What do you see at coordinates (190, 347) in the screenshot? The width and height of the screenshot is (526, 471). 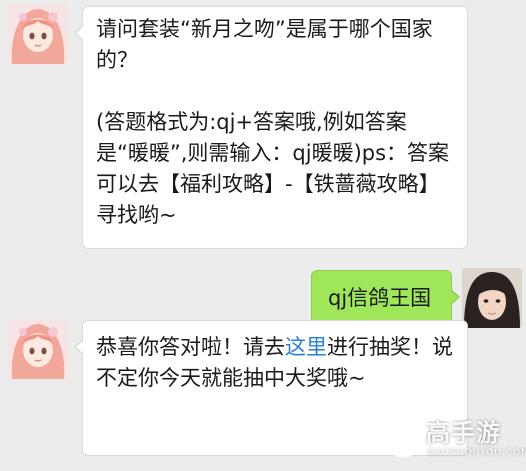 I see `reply-text-prefix: 恭喜你答对啦！请去` at bounding box center [190, 347].